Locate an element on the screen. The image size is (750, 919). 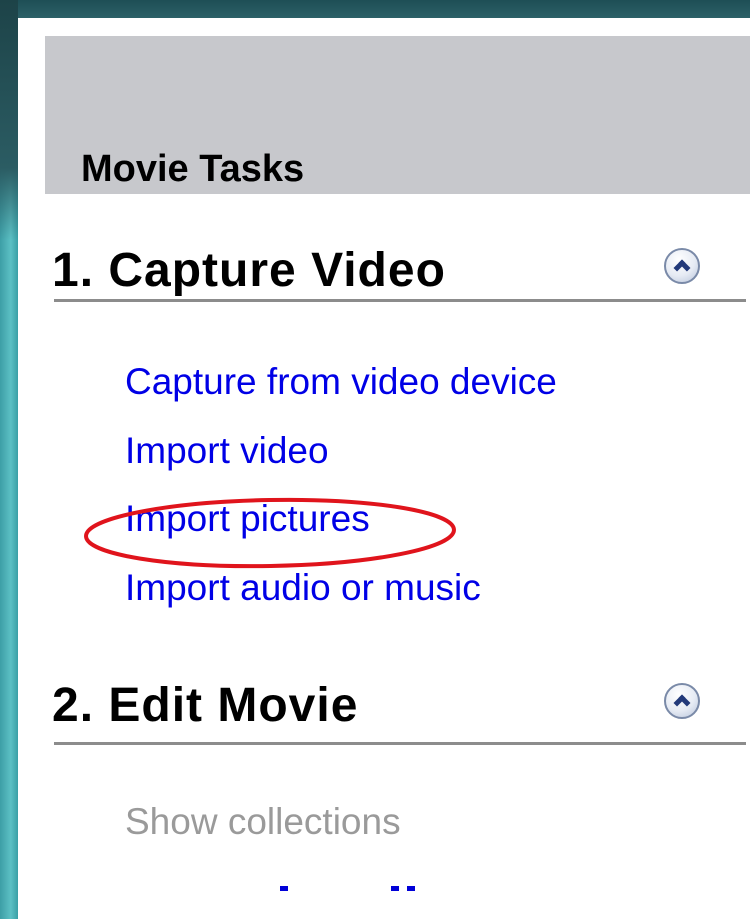
show-collections-link: Show collections is located at coordinates (263, 821).